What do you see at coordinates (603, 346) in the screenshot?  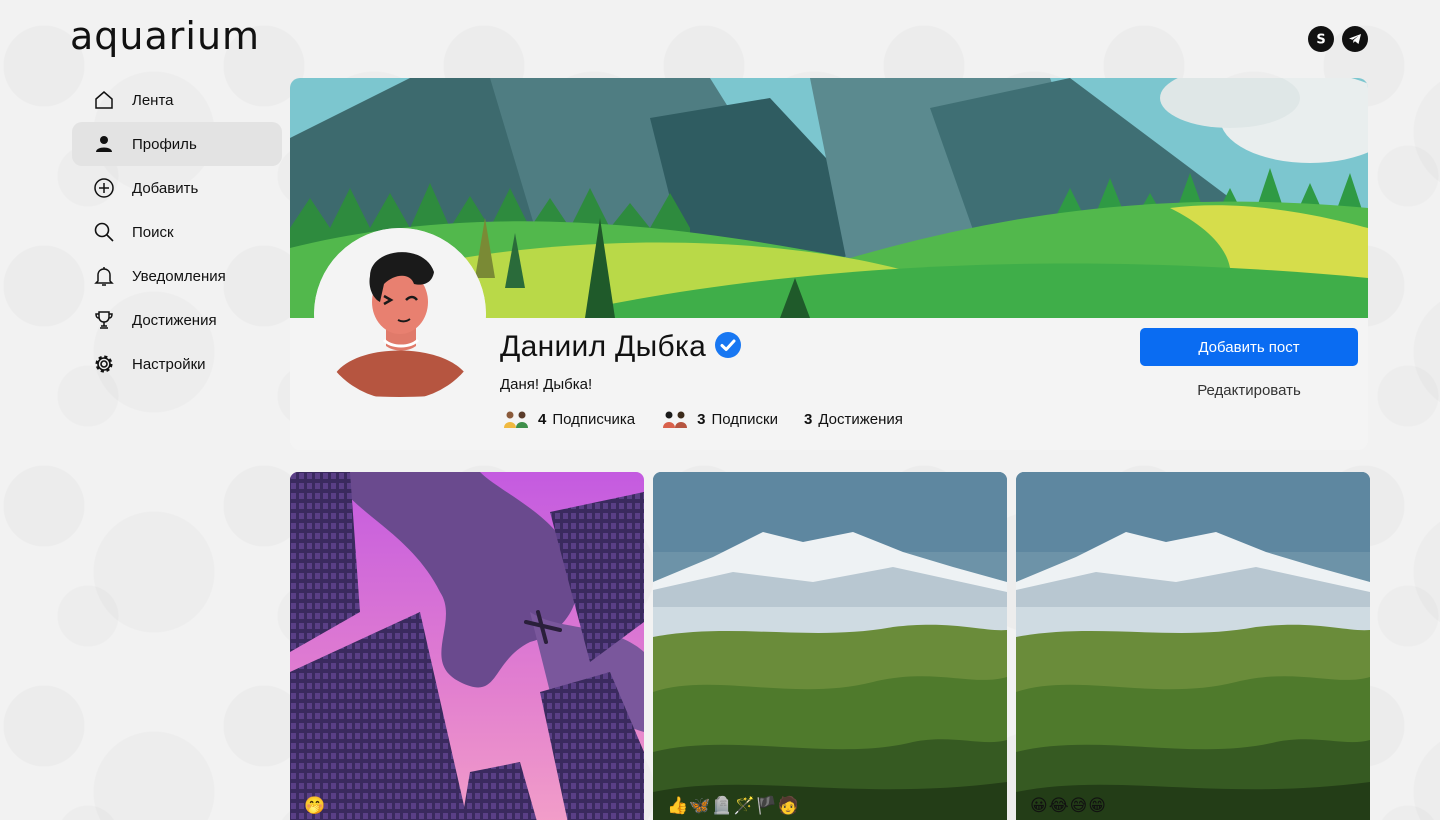 I see `profile-name: Даниил Дыбка` at bounding box center [603, 346].